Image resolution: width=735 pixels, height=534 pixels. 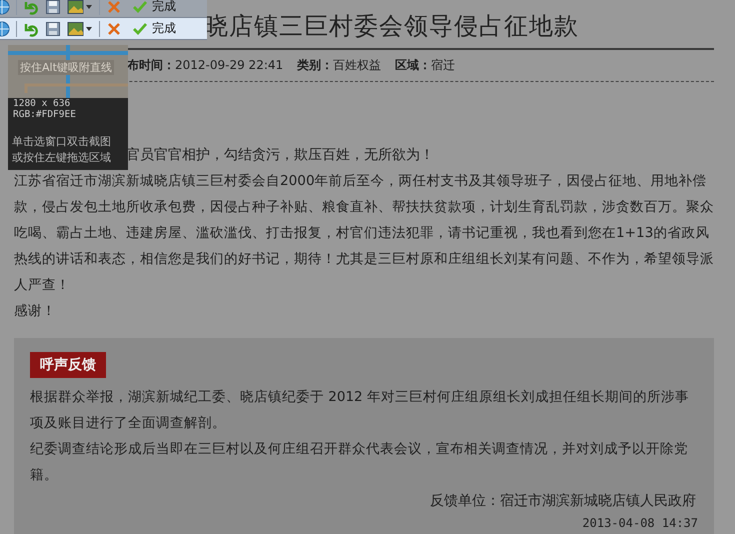 What do you see at coordinates (114, 28) in the screenshot?
I see `close-icon` at bounding box center [114, 28].